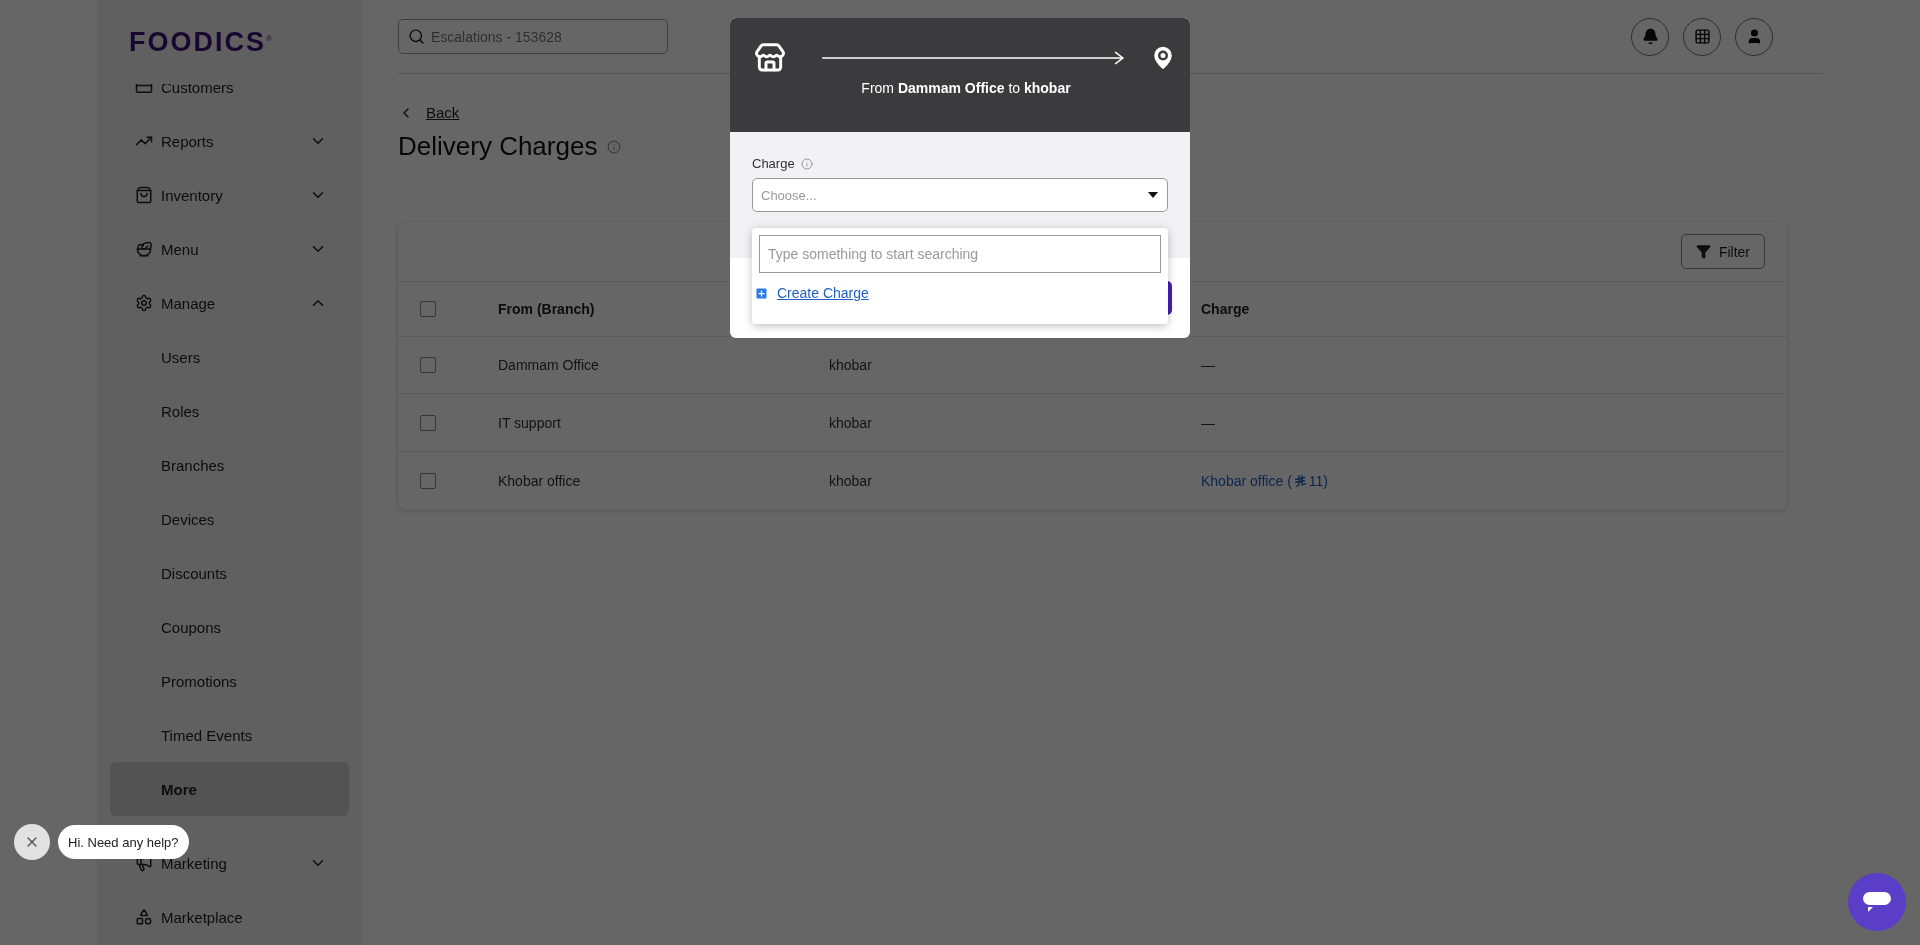  I want to click on riyal-sign-icon, so click(1300, 481).